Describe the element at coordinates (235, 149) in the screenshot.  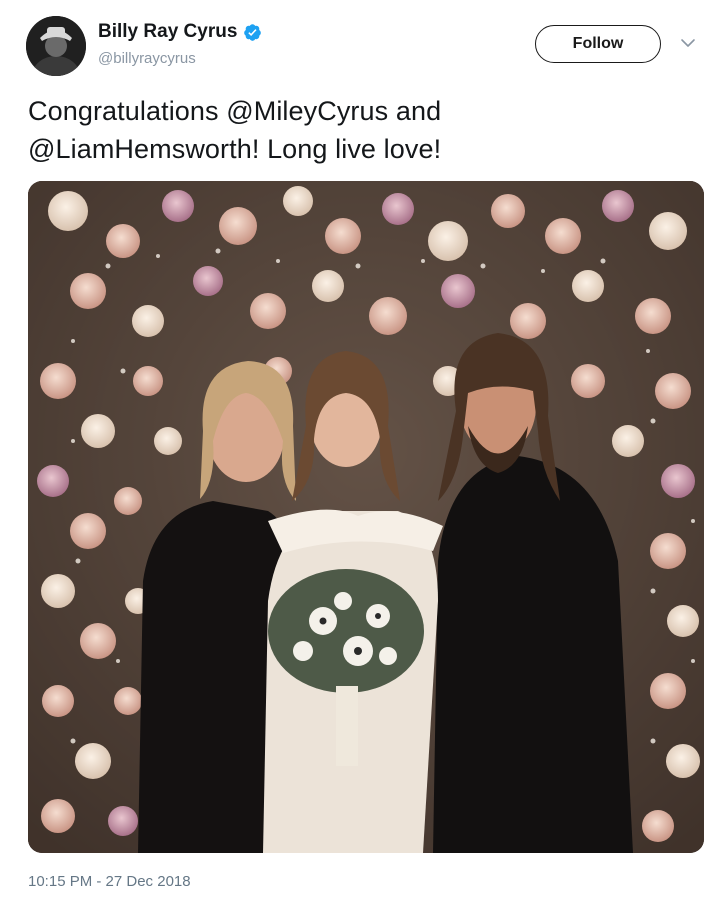
I see `tweet-text-line: @LiamHemsworth! Long live love!` at that location.